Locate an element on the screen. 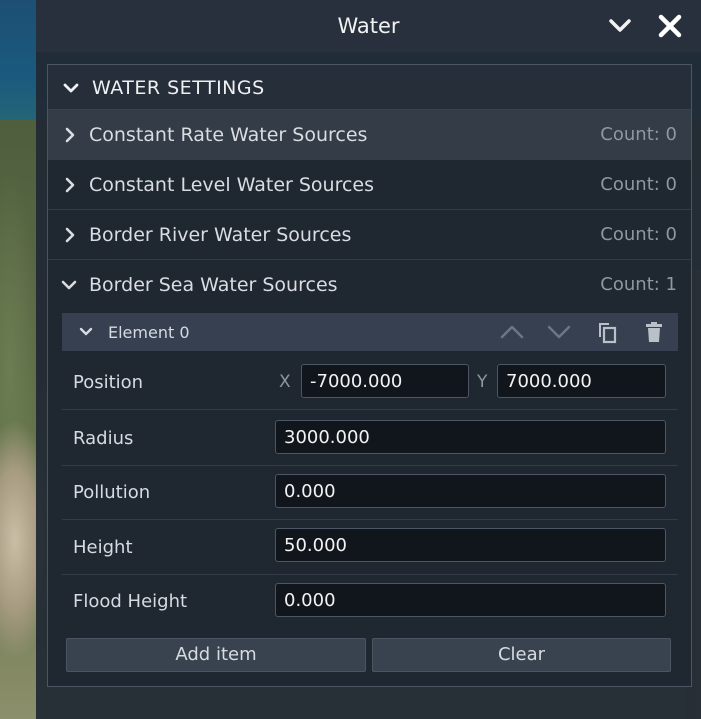 The height and width of the screenshot is (719, 701). panel-titlebar: Water is located at coordinates (368, 26).